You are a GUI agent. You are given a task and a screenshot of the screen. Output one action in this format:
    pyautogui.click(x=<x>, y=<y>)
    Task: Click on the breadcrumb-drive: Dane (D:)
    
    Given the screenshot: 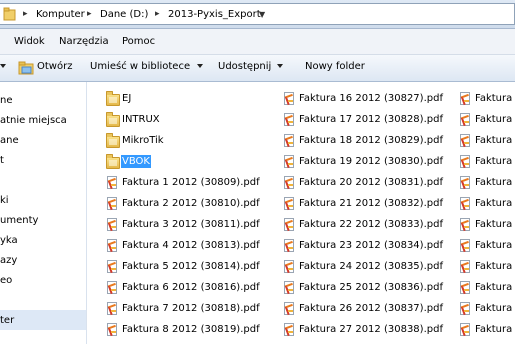 What is the action you would take?
    pyautogui.click(x=124, y=14)
    